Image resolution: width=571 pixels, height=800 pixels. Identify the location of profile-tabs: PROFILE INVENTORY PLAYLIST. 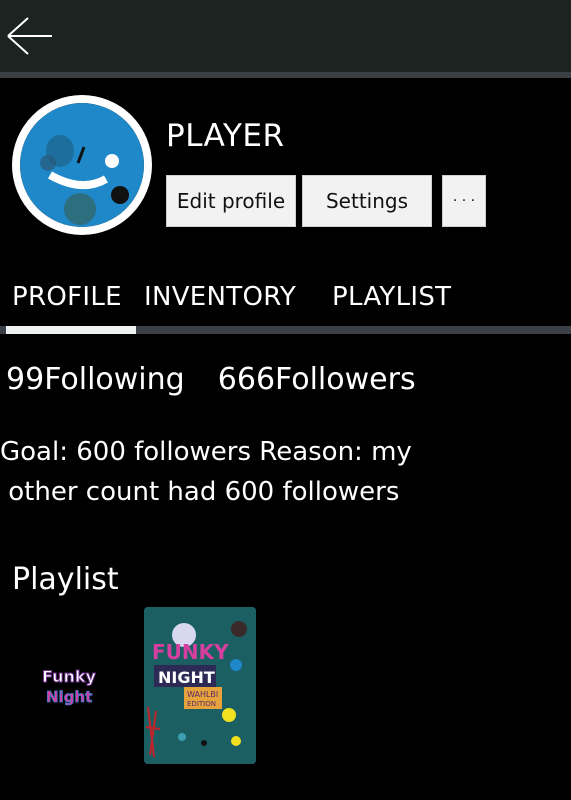
(285, 302).